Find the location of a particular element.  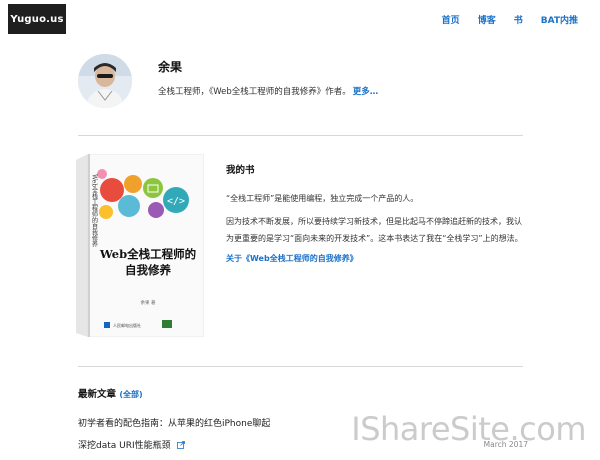

site-logo: Yuguo.us is located at coordinates (37, 19).